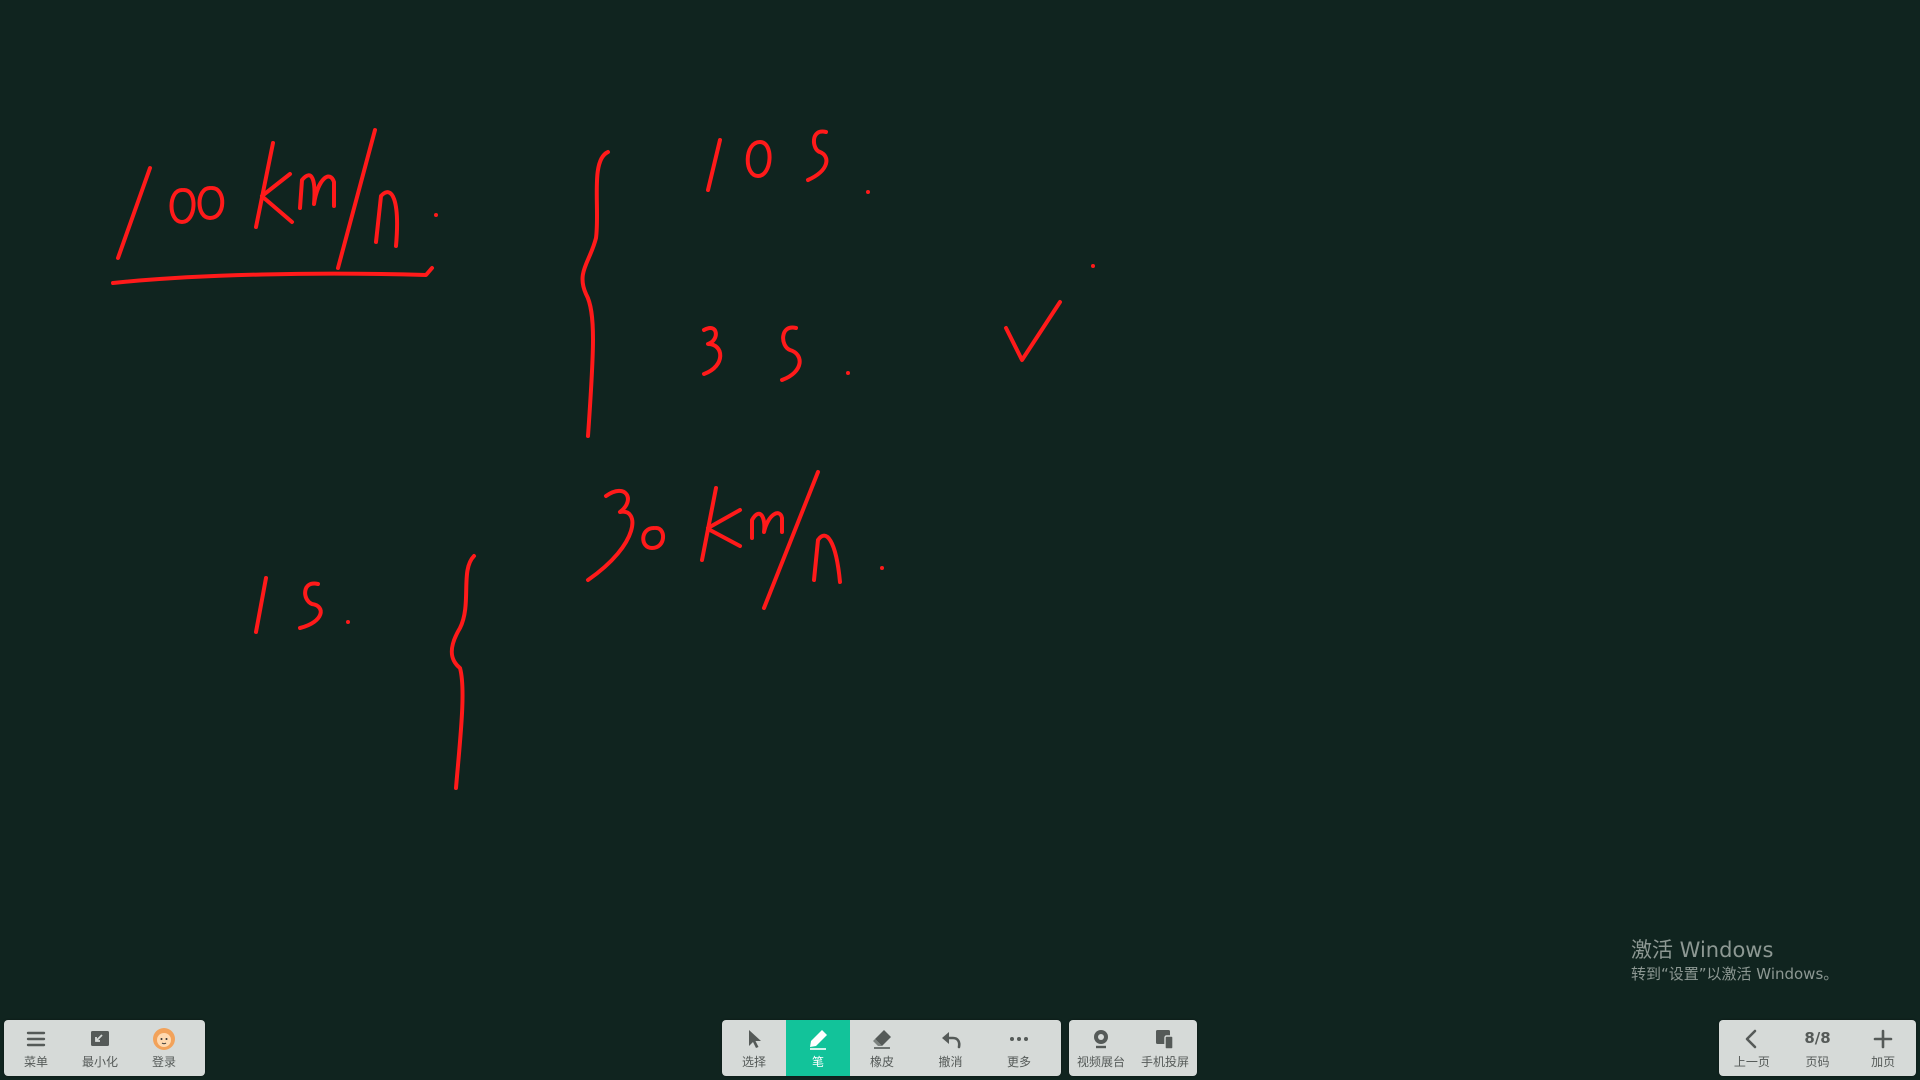 Image resolution: width=1920 pixels, height=1080 pixels. What do you see at coordinates (1018, 1062) in the screenshot?
I see `more-label: 更多` at bounding box center [1018, 1062].